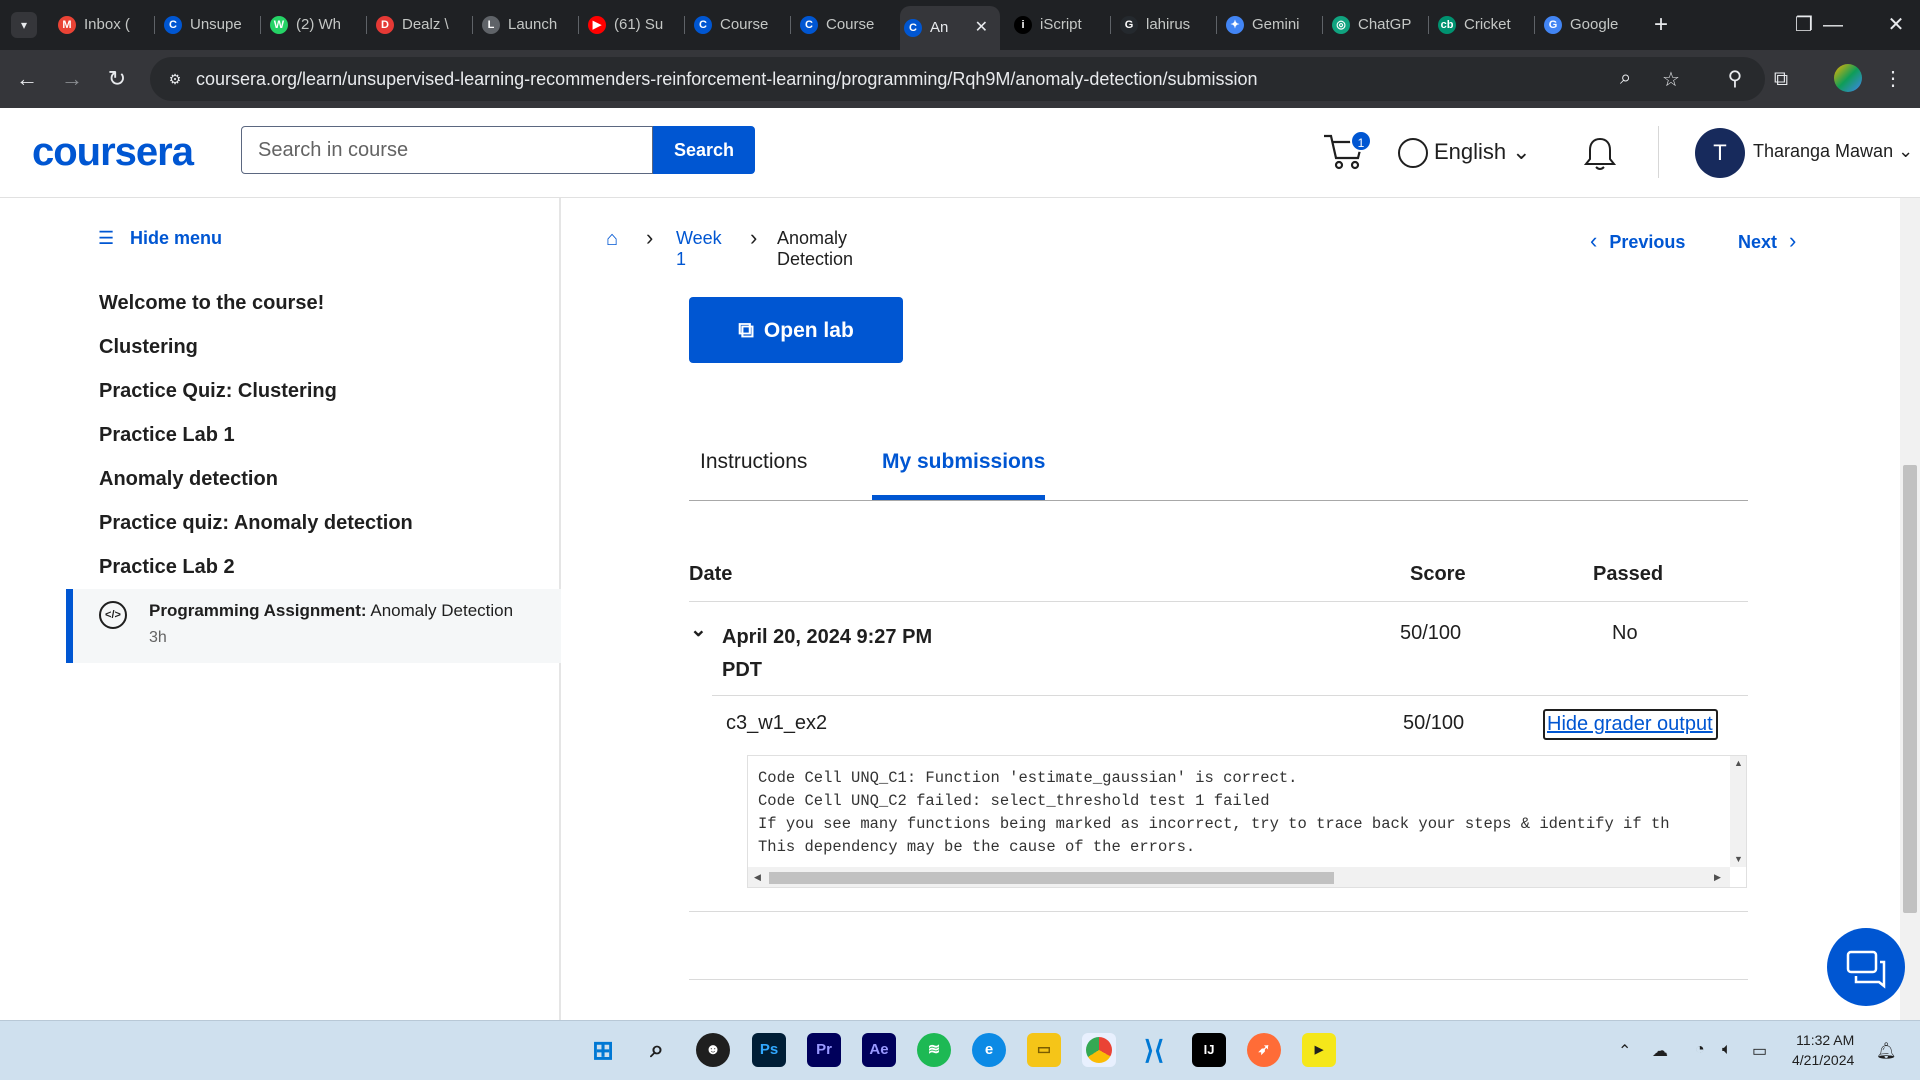  What do you see at coordinates (1264, 1050) in the screenshot?
I see `postman-icon: ➶` at bounding box center [1264, 1050].